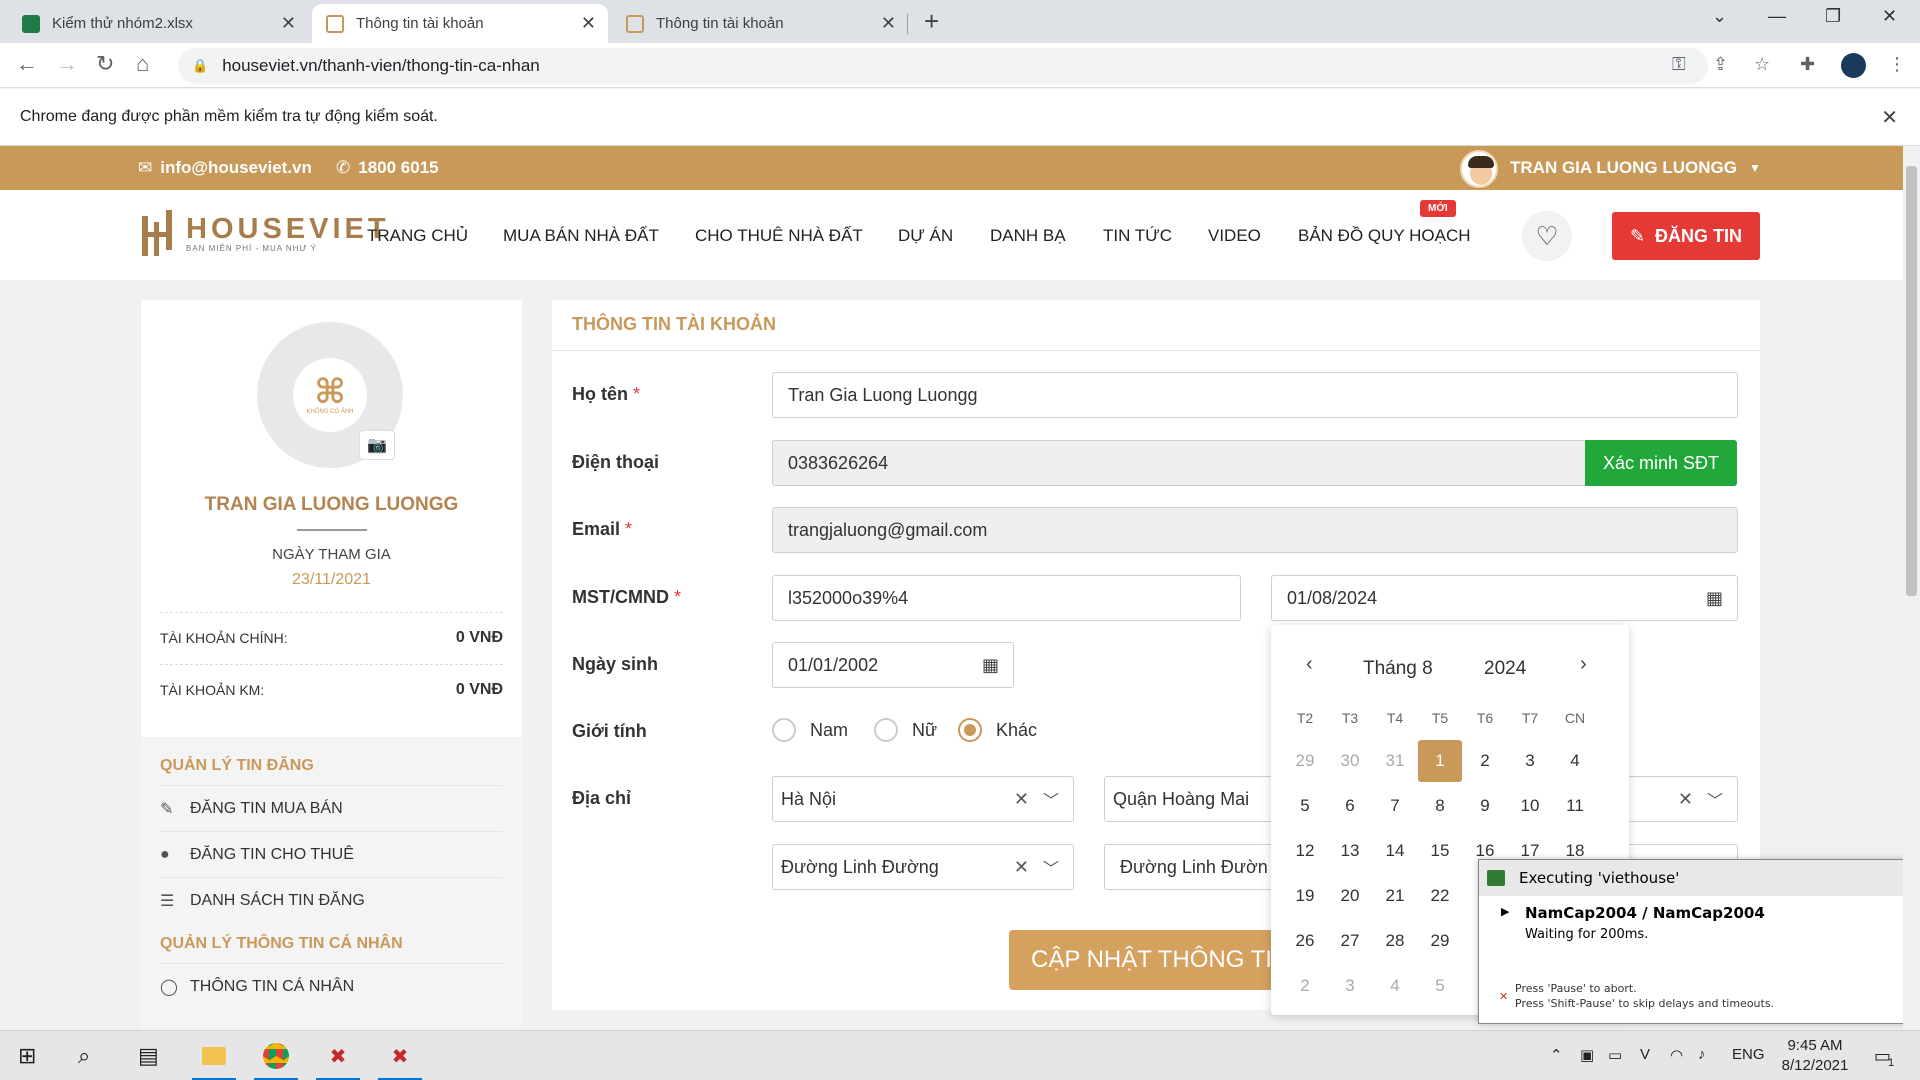 This screenshot has width=1920, height=1080. What do you see at coordinates (1350, 761) in the screenshot?
I see `calendar-day: 30` at bounding box center [1350, 761].